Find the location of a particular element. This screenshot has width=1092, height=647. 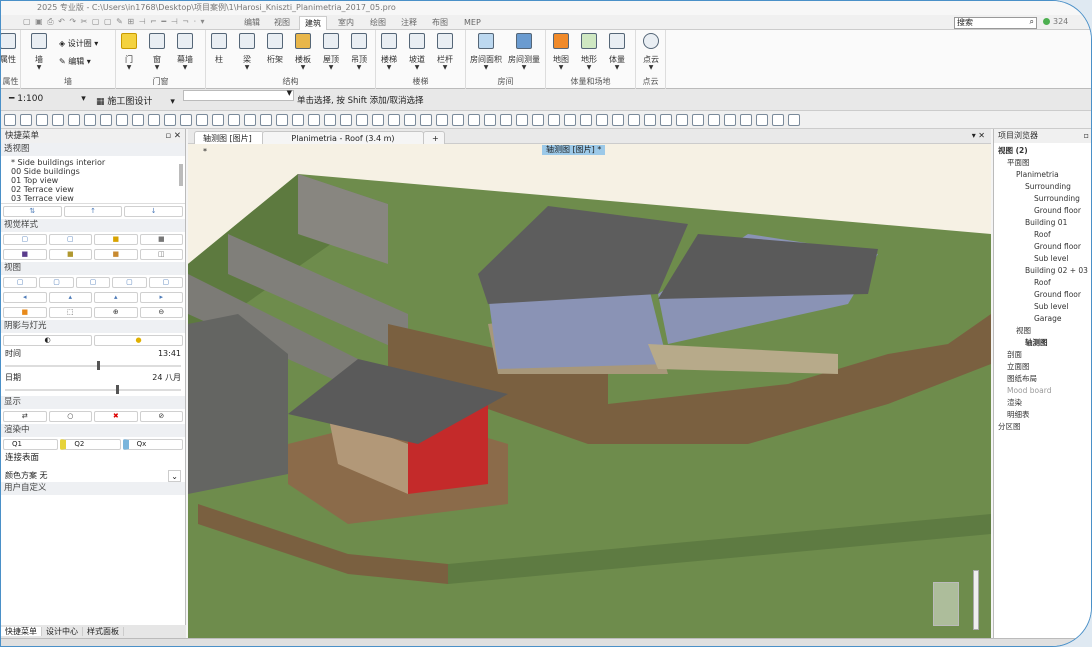

stair-button: 楼梯 ▼ is located at coordinates (389, 52).